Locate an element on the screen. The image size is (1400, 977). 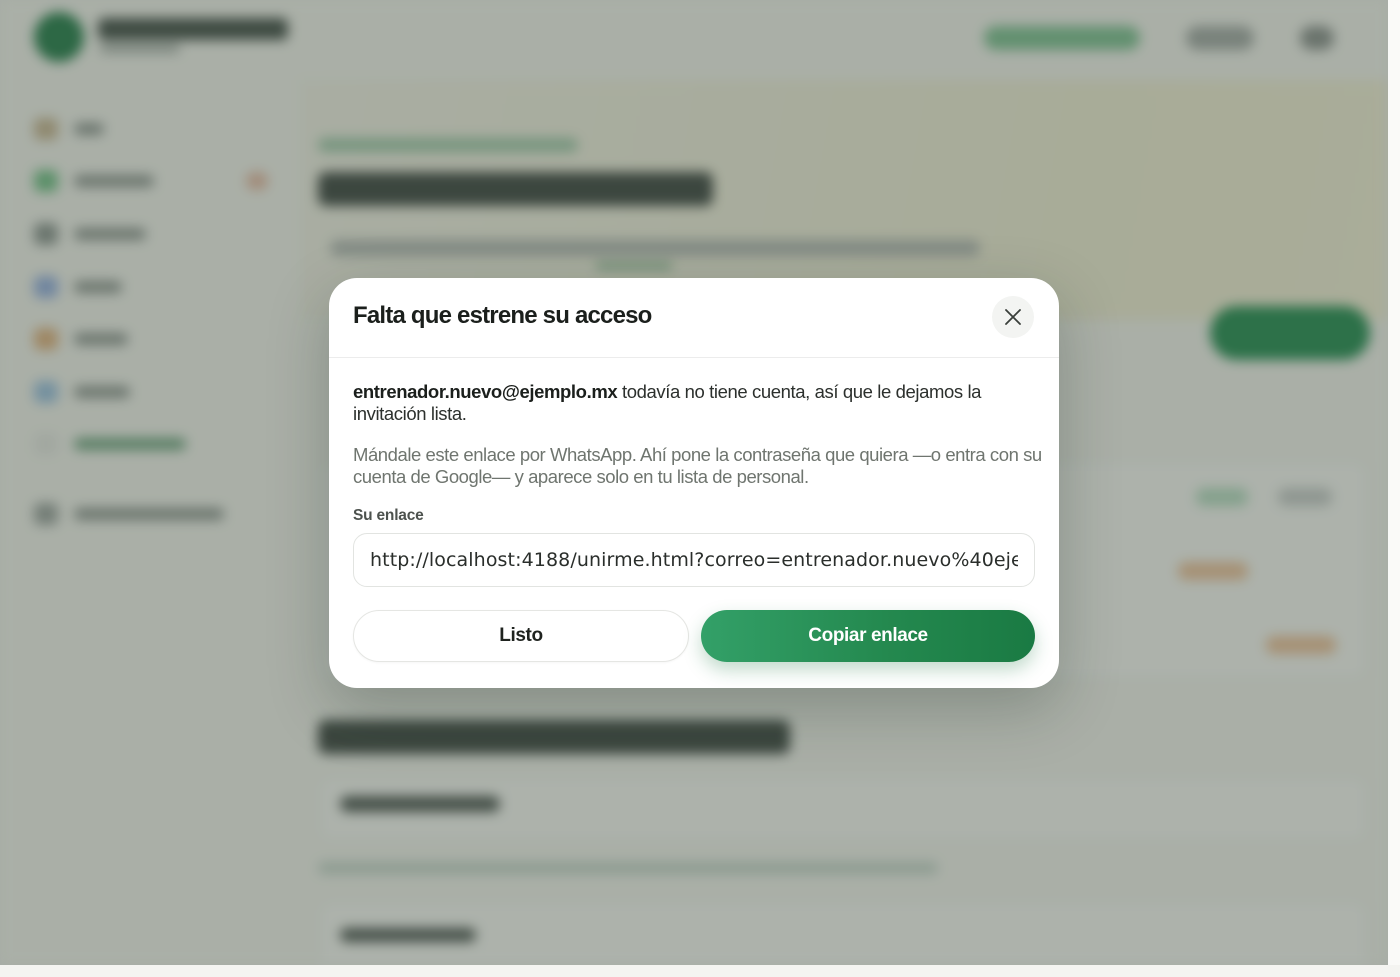
invite-link-input is located at coordinates (694, 560).